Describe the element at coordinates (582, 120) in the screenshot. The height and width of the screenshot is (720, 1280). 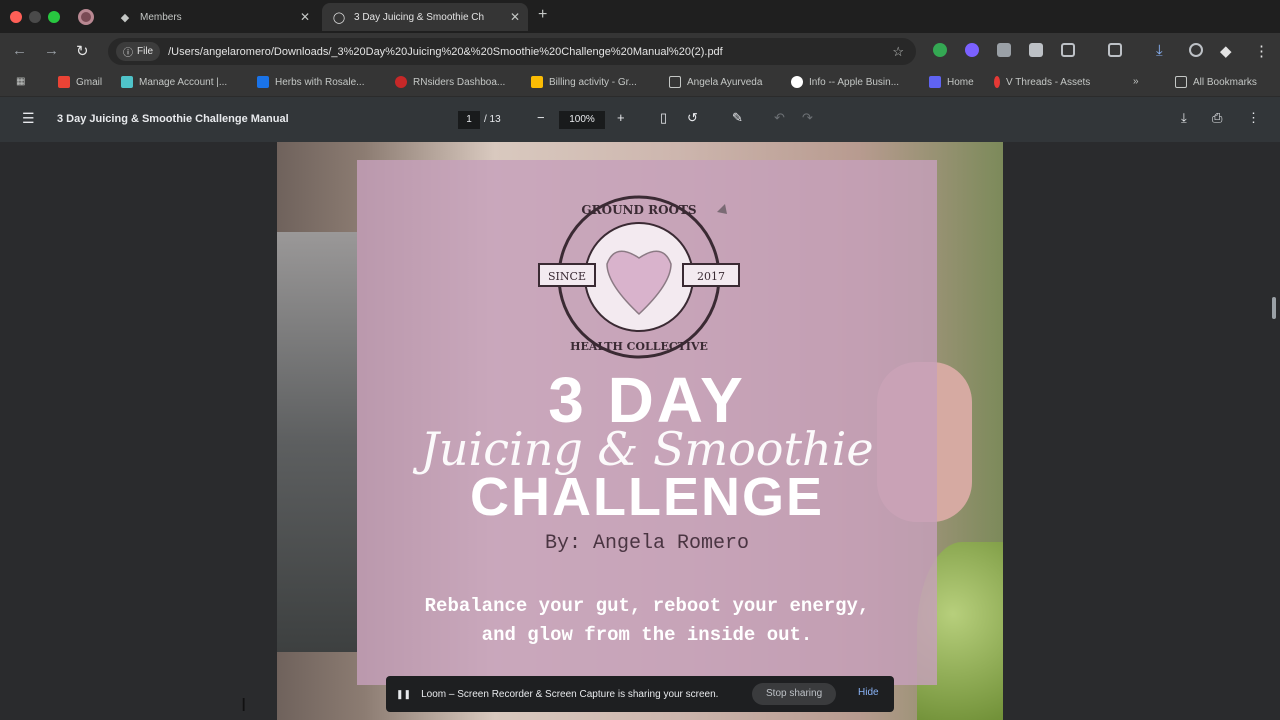
I see `zoom-input: 100%` at that location.